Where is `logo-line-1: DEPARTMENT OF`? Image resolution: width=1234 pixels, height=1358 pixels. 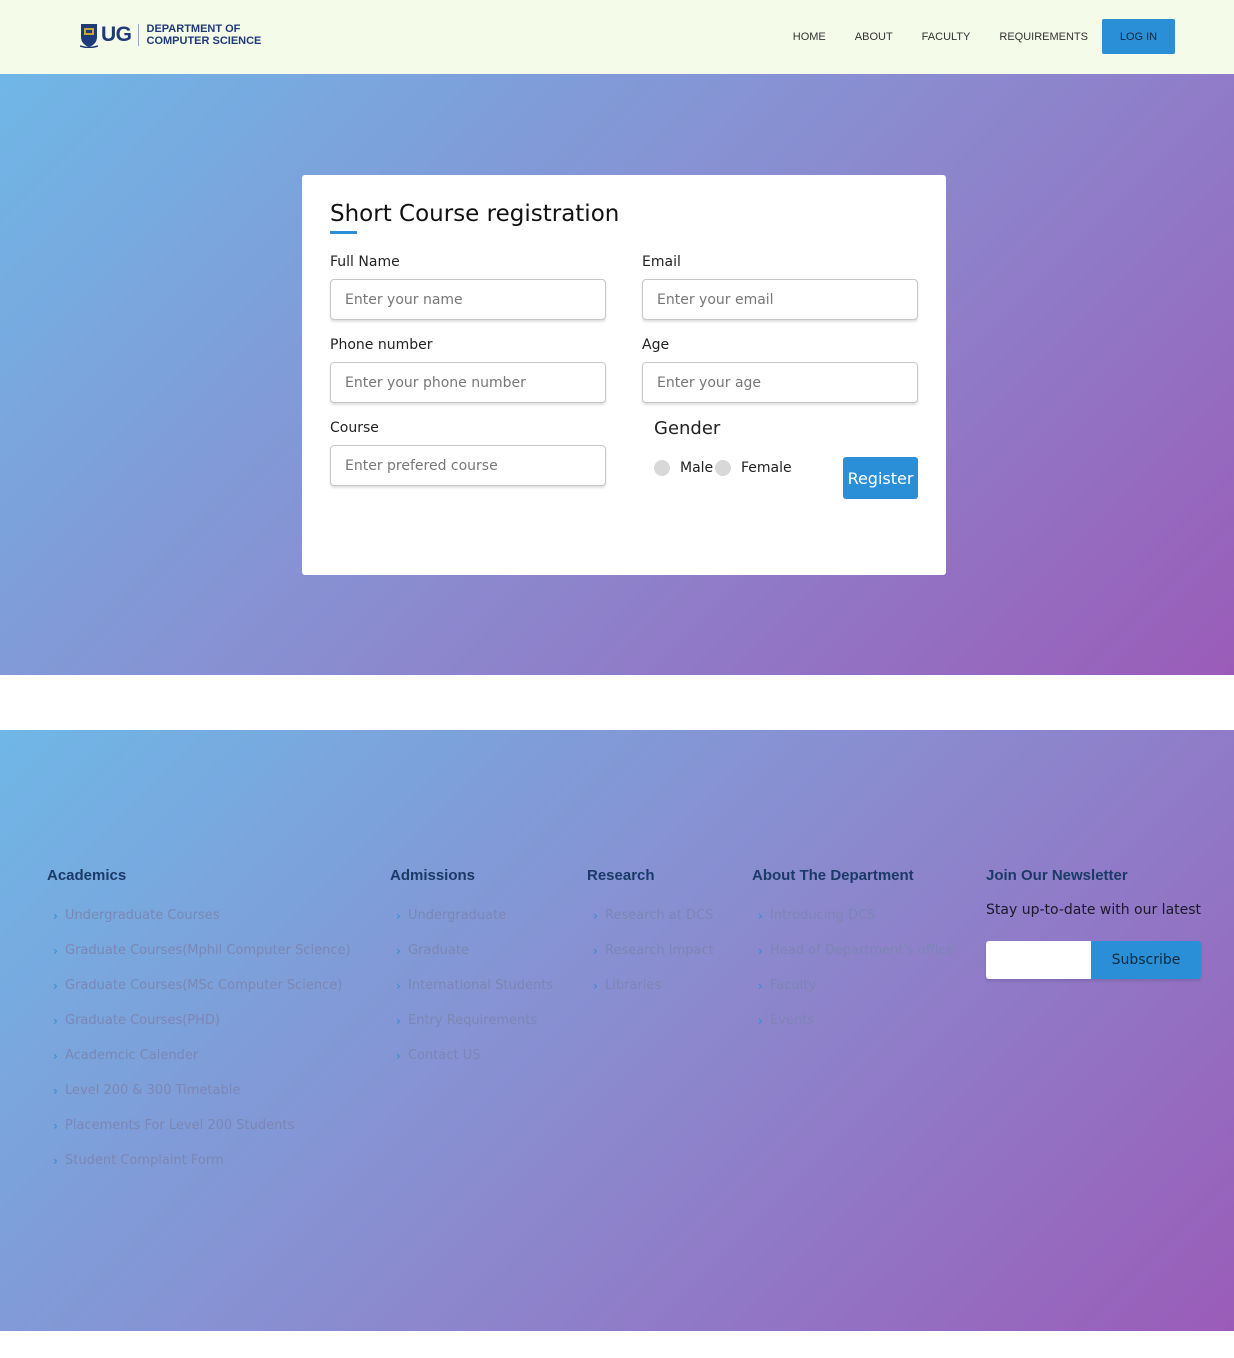
logo-line-1: DEPARTMENT OF is located at coordinates (193, 29).